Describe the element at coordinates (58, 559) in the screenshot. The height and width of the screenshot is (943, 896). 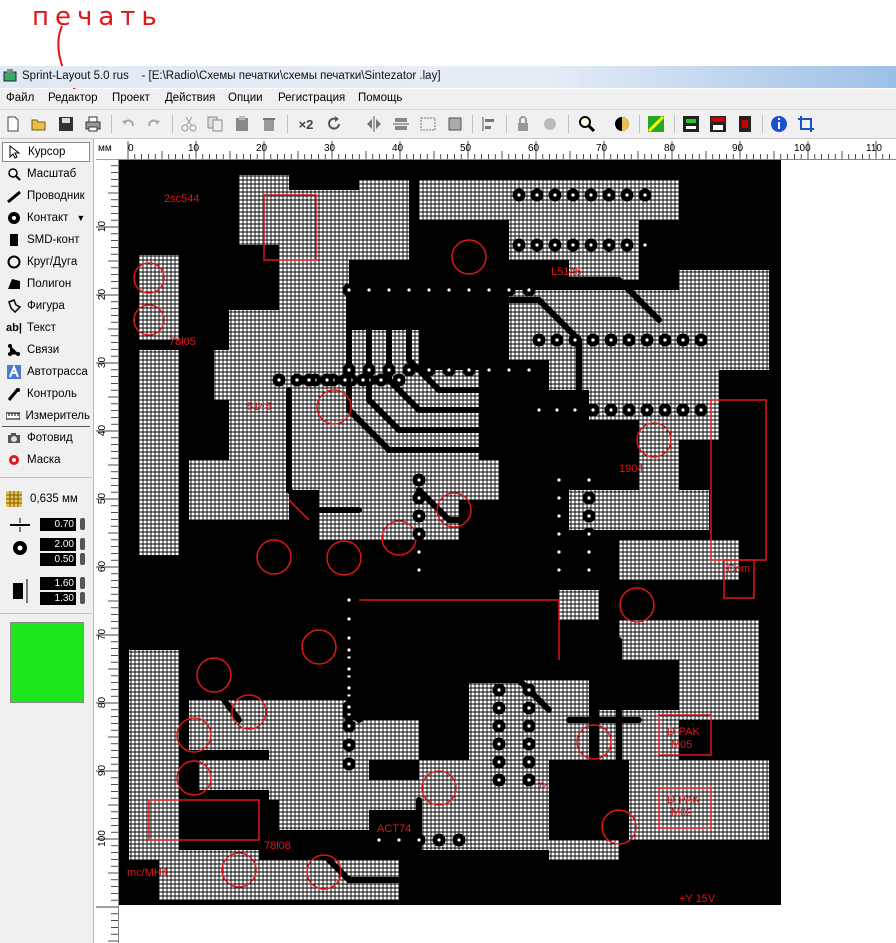
I see `pad-inner-field: 0.50` at that location.